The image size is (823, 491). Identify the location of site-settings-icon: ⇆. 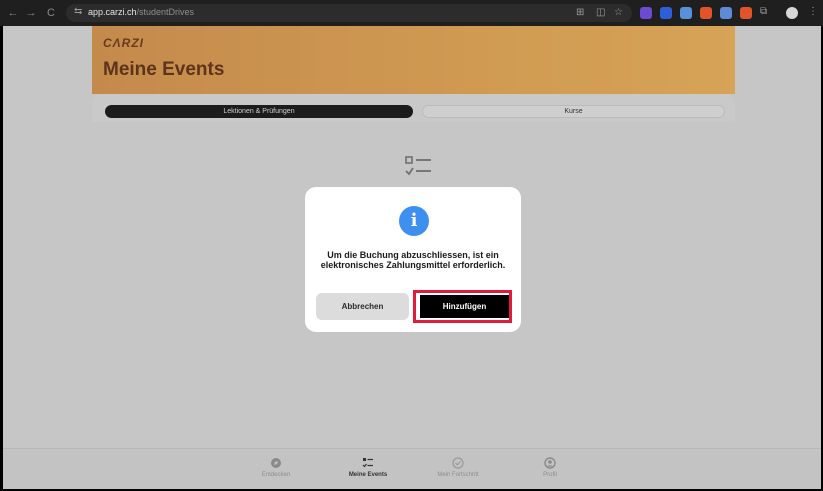
(78, 11).